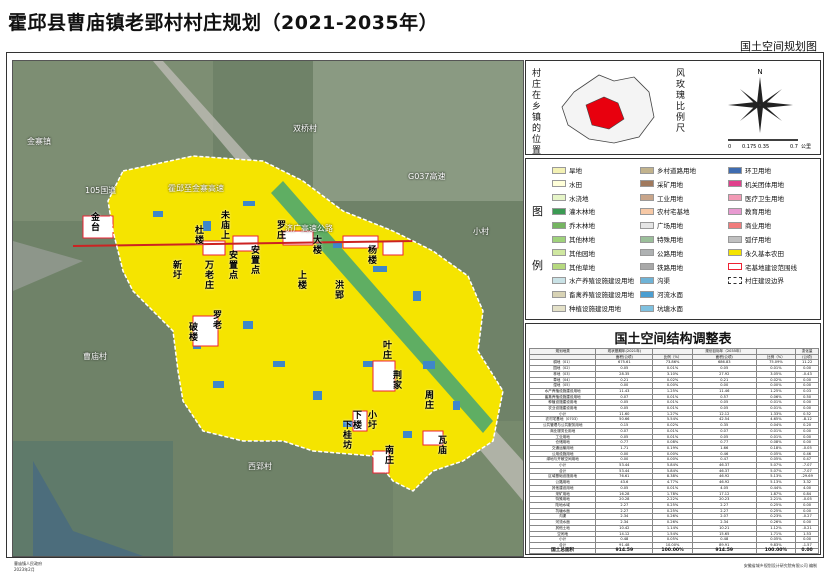 This screenshot has height=575, width=829. What do you see at coordinates (226, 226) in the screenshot?
I see `village-label: 未庙上` at bounding box center [226, 226].